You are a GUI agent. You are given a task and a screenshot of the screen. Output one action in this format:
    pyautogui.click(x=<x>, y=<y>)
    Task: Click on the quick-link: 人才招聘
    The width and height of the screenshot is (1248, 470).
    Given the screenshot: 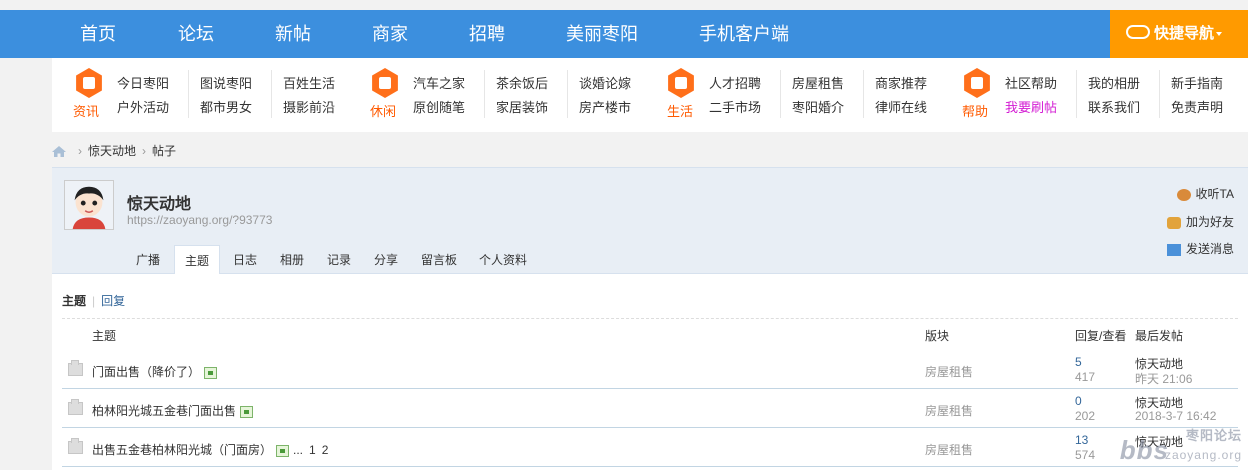 What is the action you would take?
    pyautogui.click(x=735, y=82)
    